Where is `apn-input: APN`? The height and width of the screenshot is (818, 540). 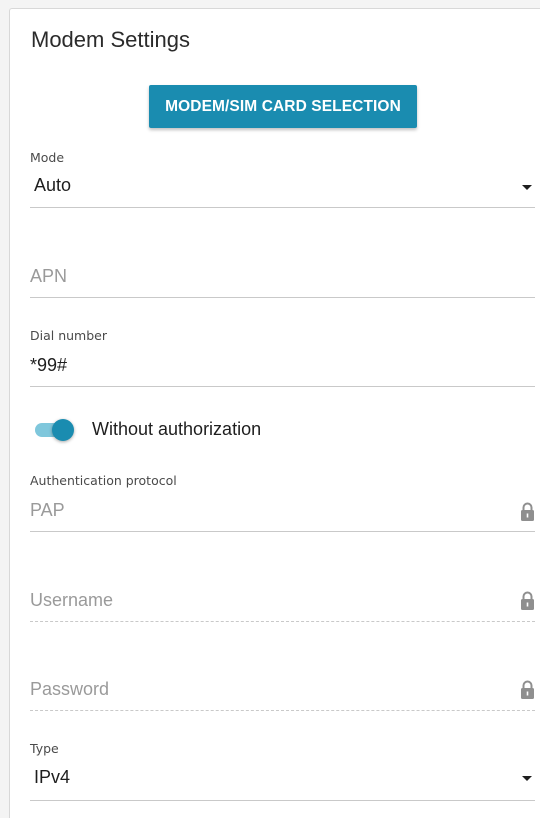 apn-input: APN is located at coordinates (282, 279).